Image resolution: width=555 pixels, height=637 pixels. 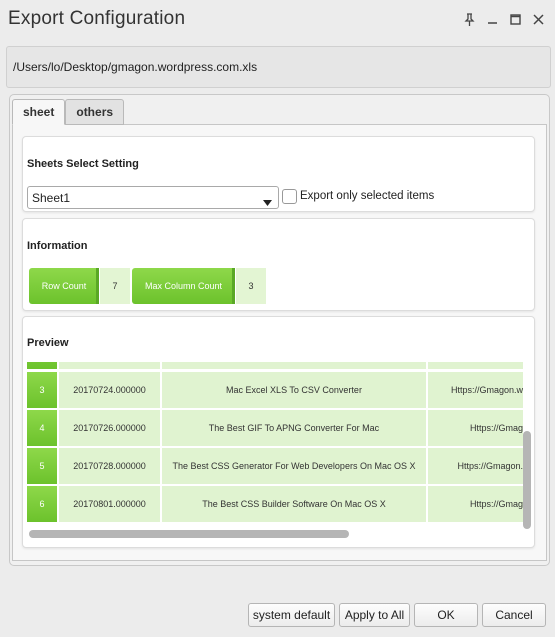 I want to click on sheet-select-value: Sheet1, so click(x=51, y=197).